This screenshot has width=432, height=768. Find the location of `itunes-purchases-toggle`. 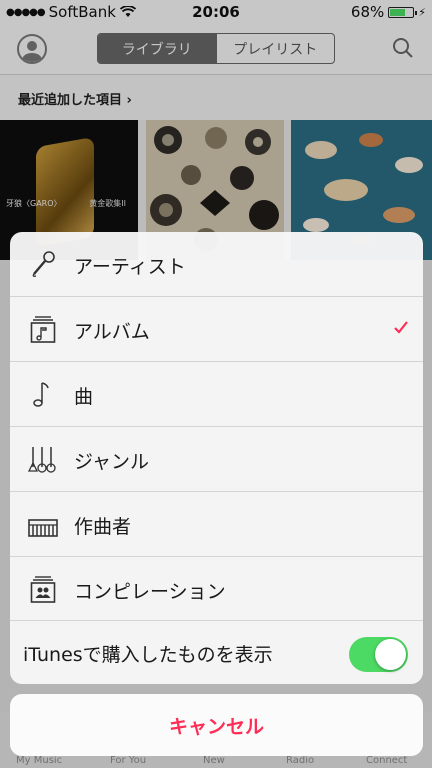

itunes-purchases-toggle is located at coordinates (378, 654).